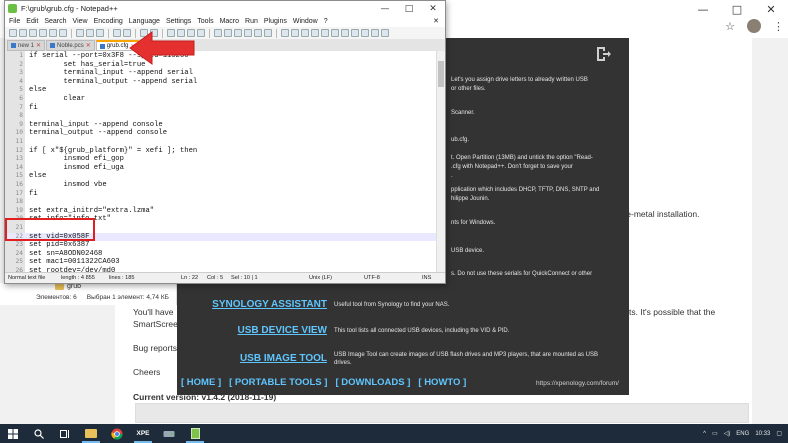  I want to click on menu-language: Language, so click(144, 21).